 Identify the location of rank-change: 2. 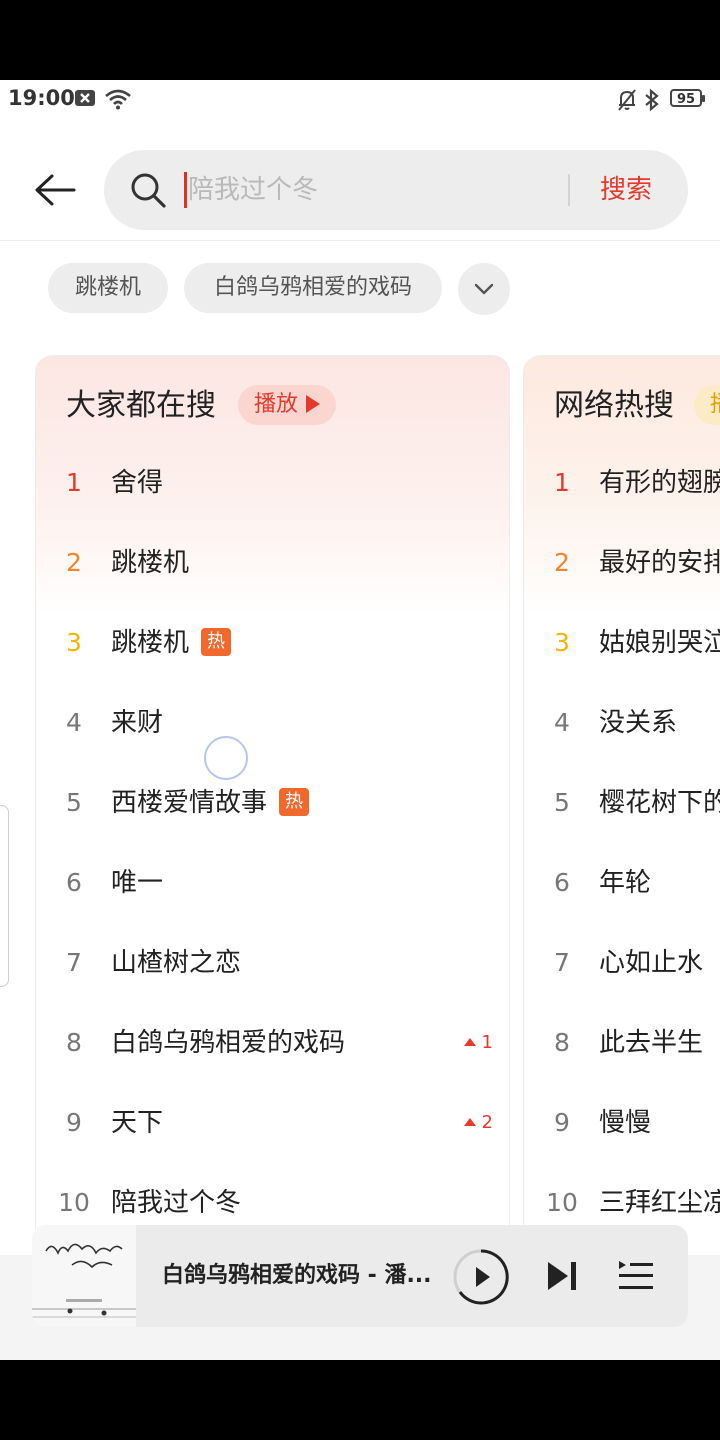
(478, 1123).